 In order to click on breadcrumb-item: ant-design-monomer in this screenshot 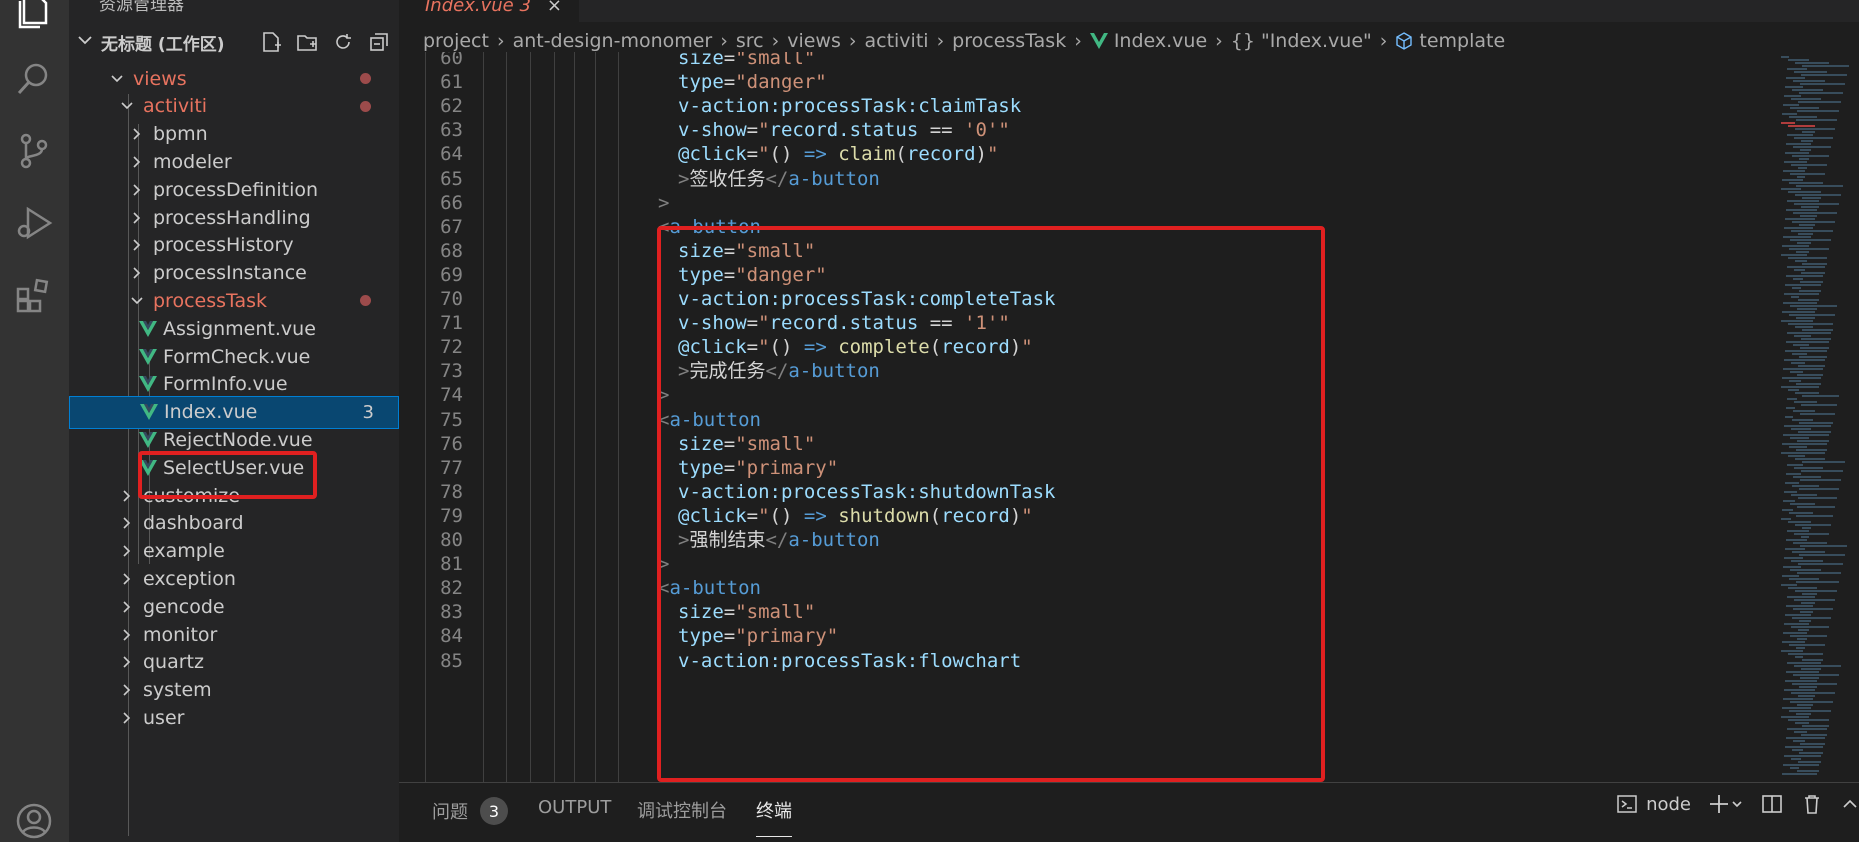, I will do `click(613, 41)`.